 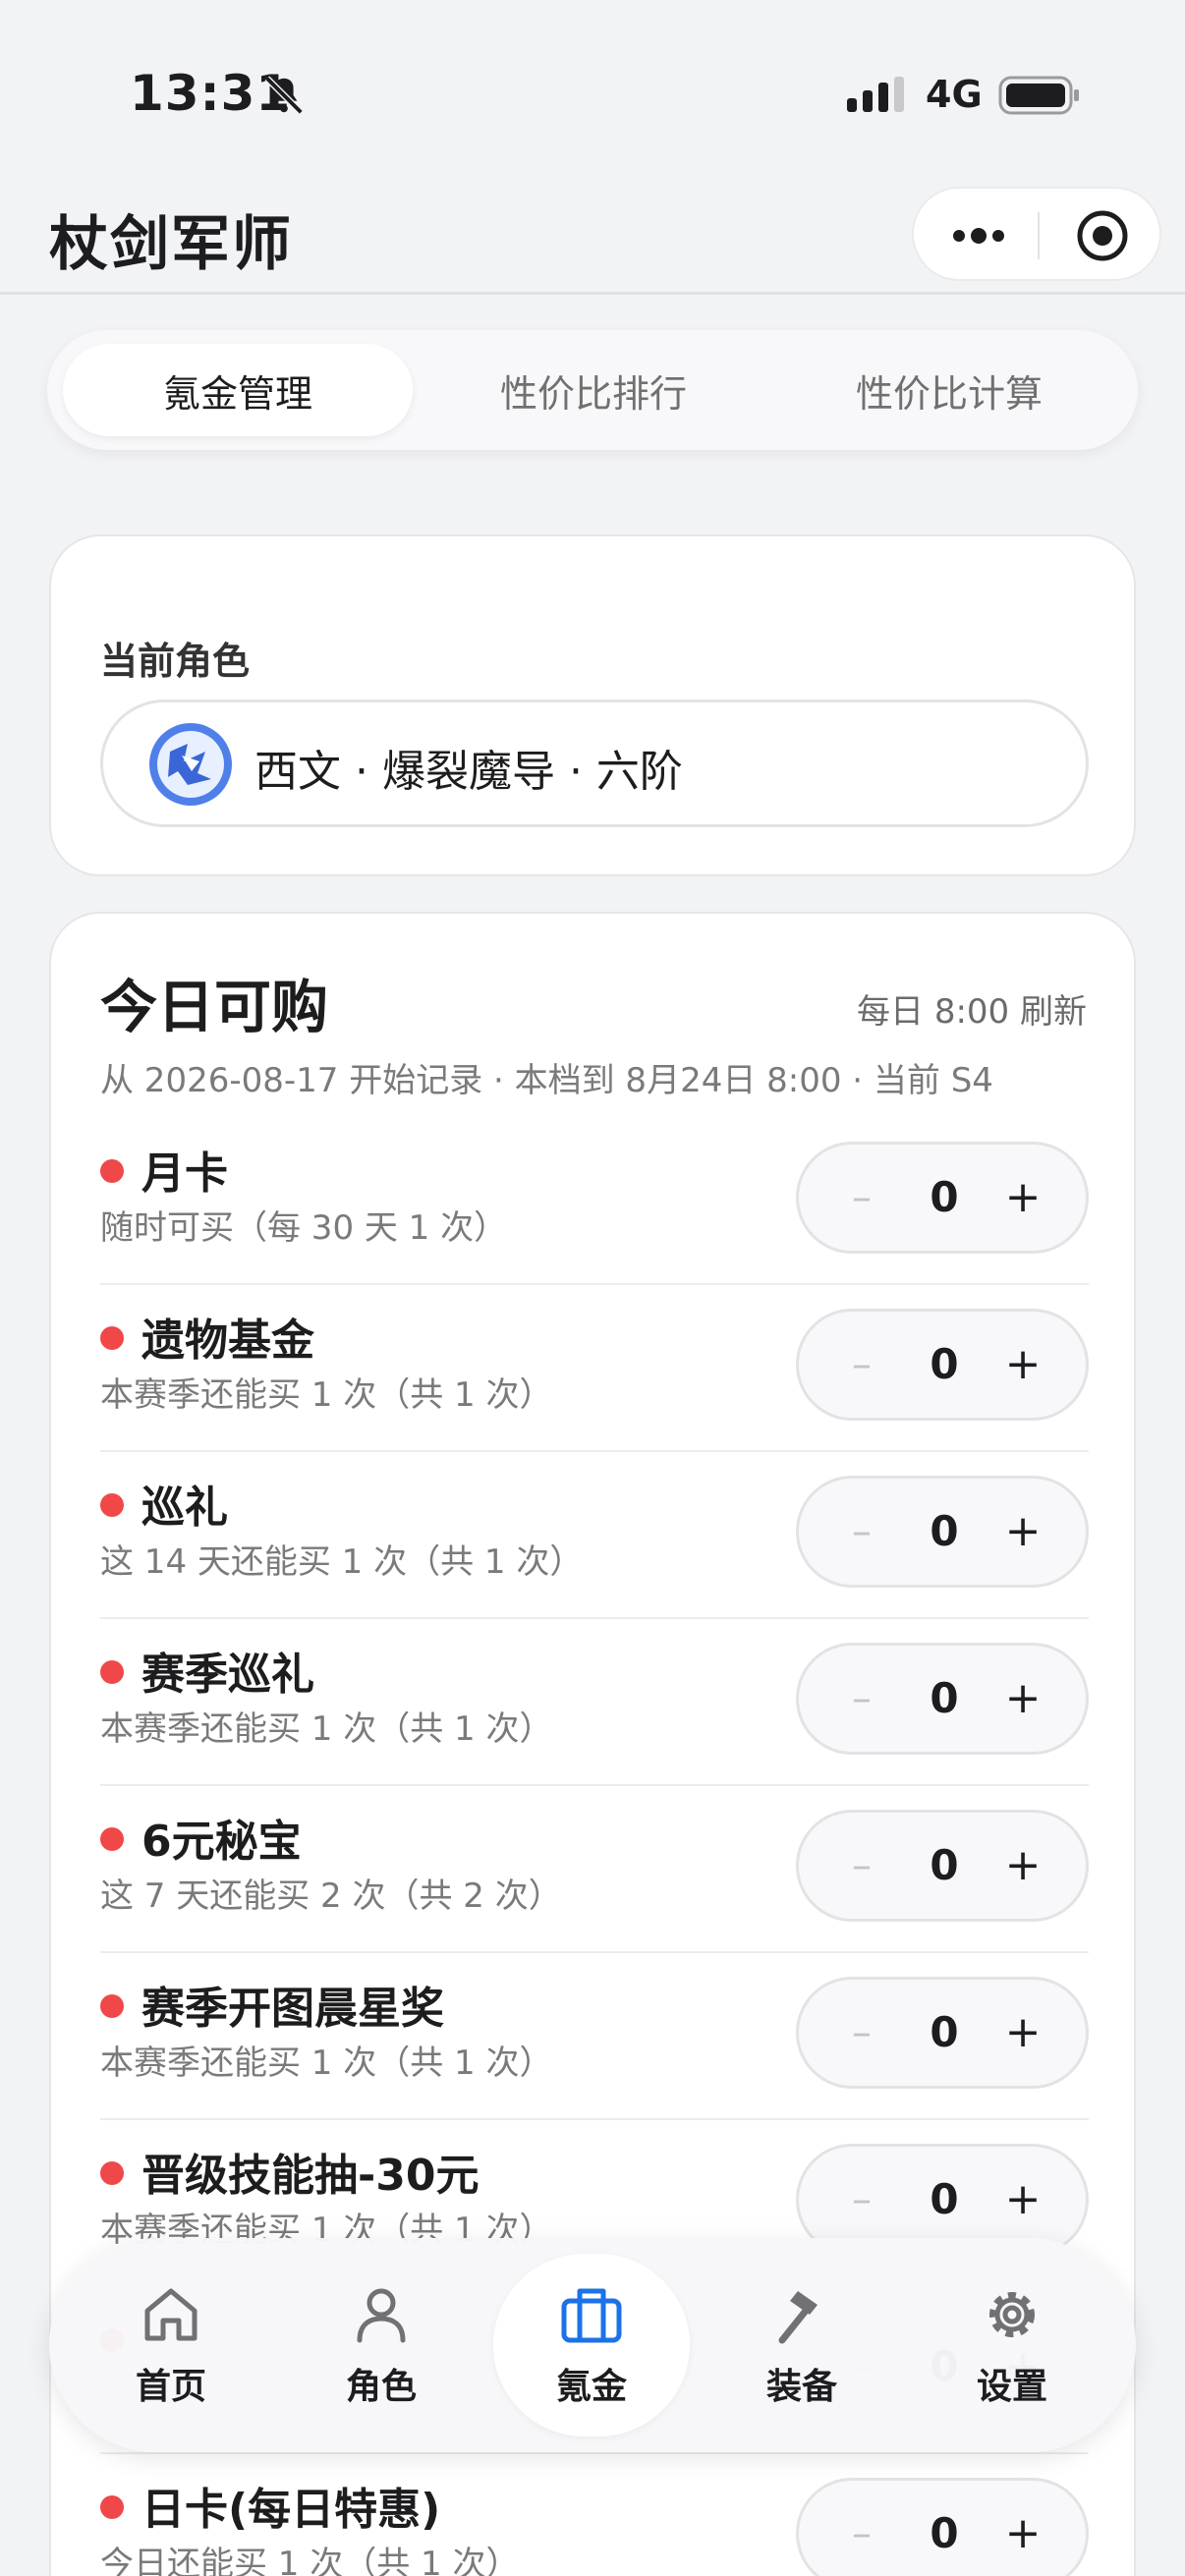 What do you see at coordinates (1103, 235) in the screenshot?
I see `close-target-icon` at bounding box center [1103, 235].